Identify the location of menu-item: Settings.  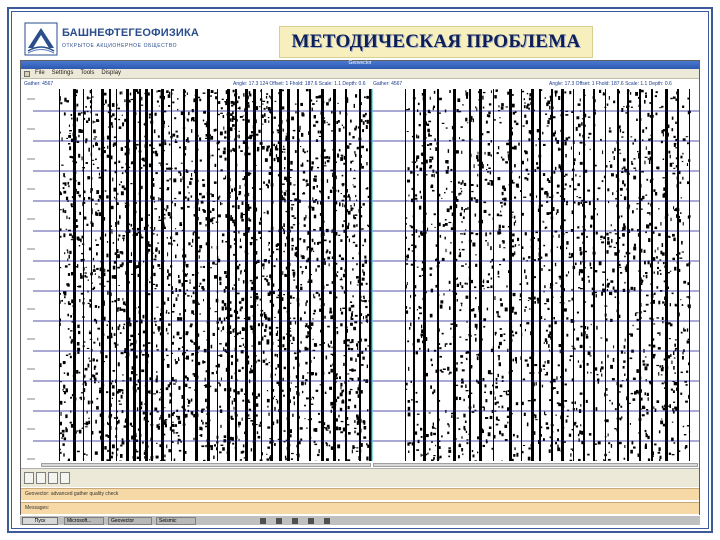
(63, 73).